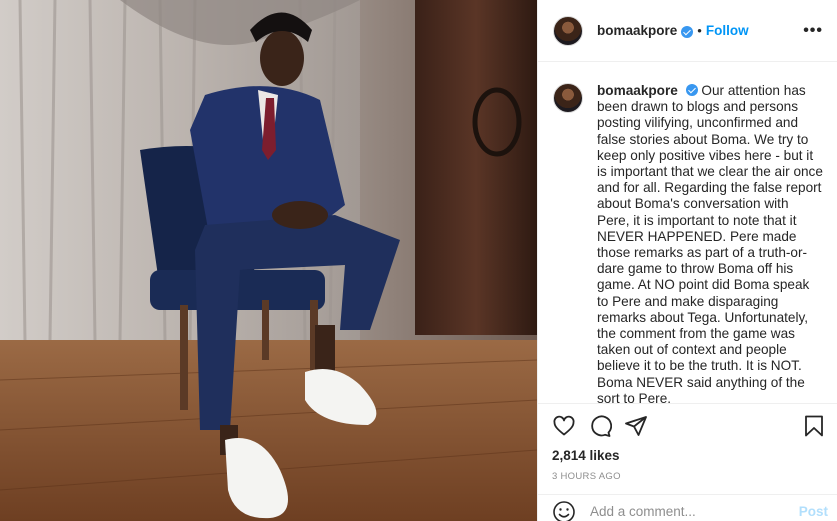  I want to click on more-options-icon: •••, so click(813, 31).